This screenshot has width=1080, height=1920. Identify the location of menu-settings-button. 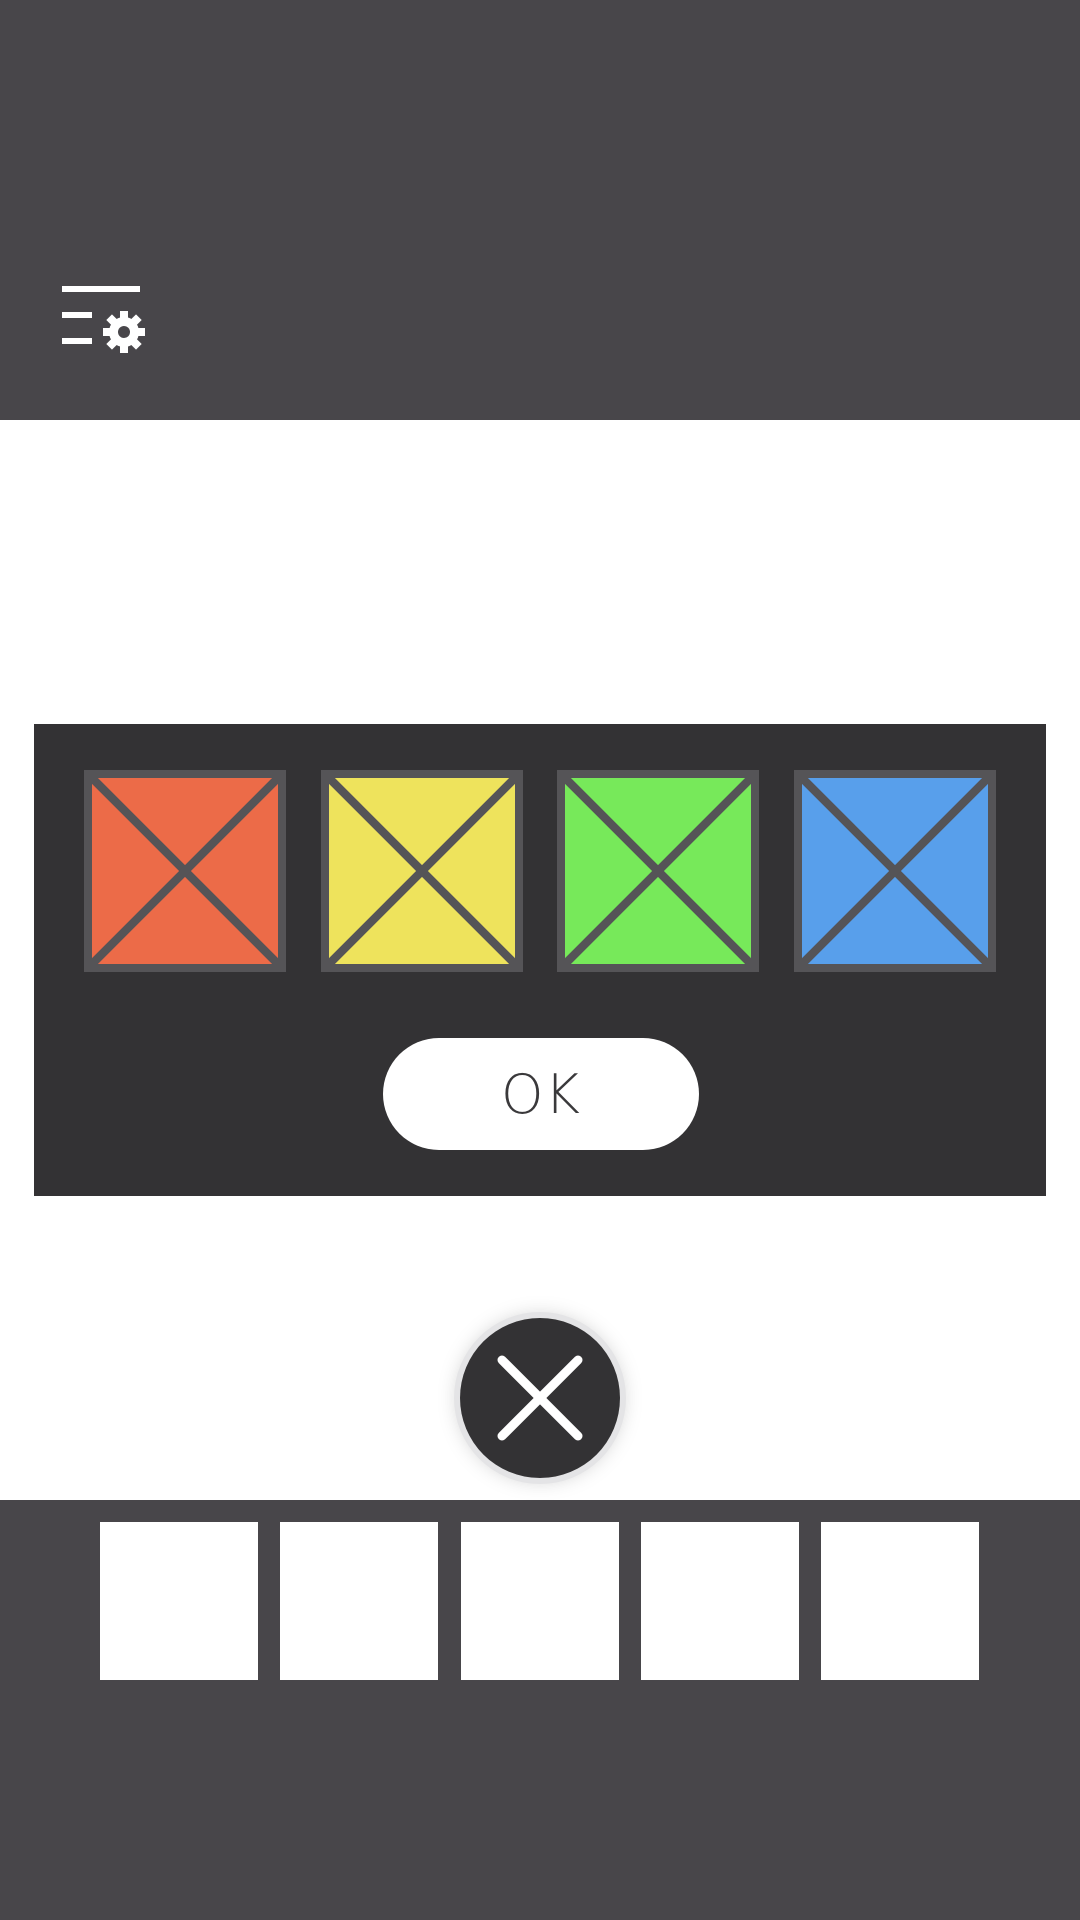
(103, 320).